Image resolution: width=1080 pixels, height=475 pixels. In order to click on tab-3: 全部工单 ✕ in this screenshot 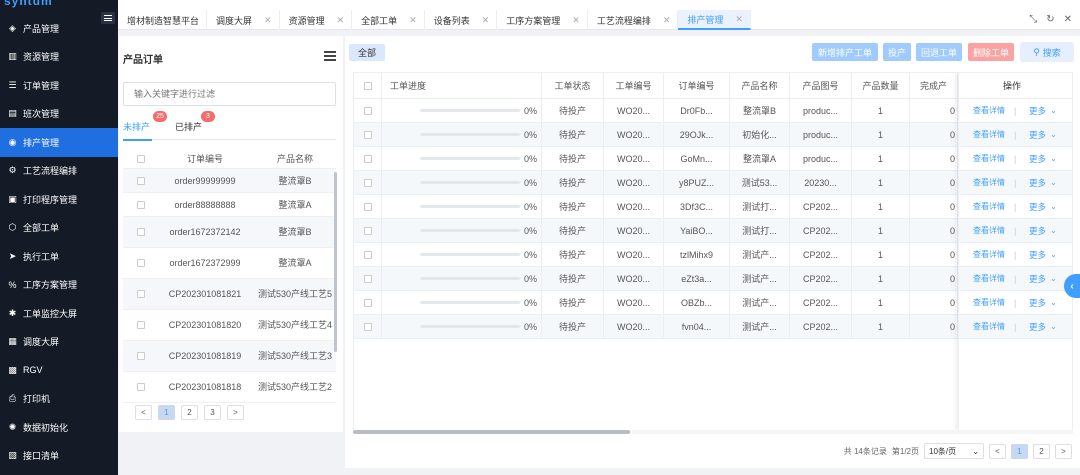, I will do `click(388, 20)`.